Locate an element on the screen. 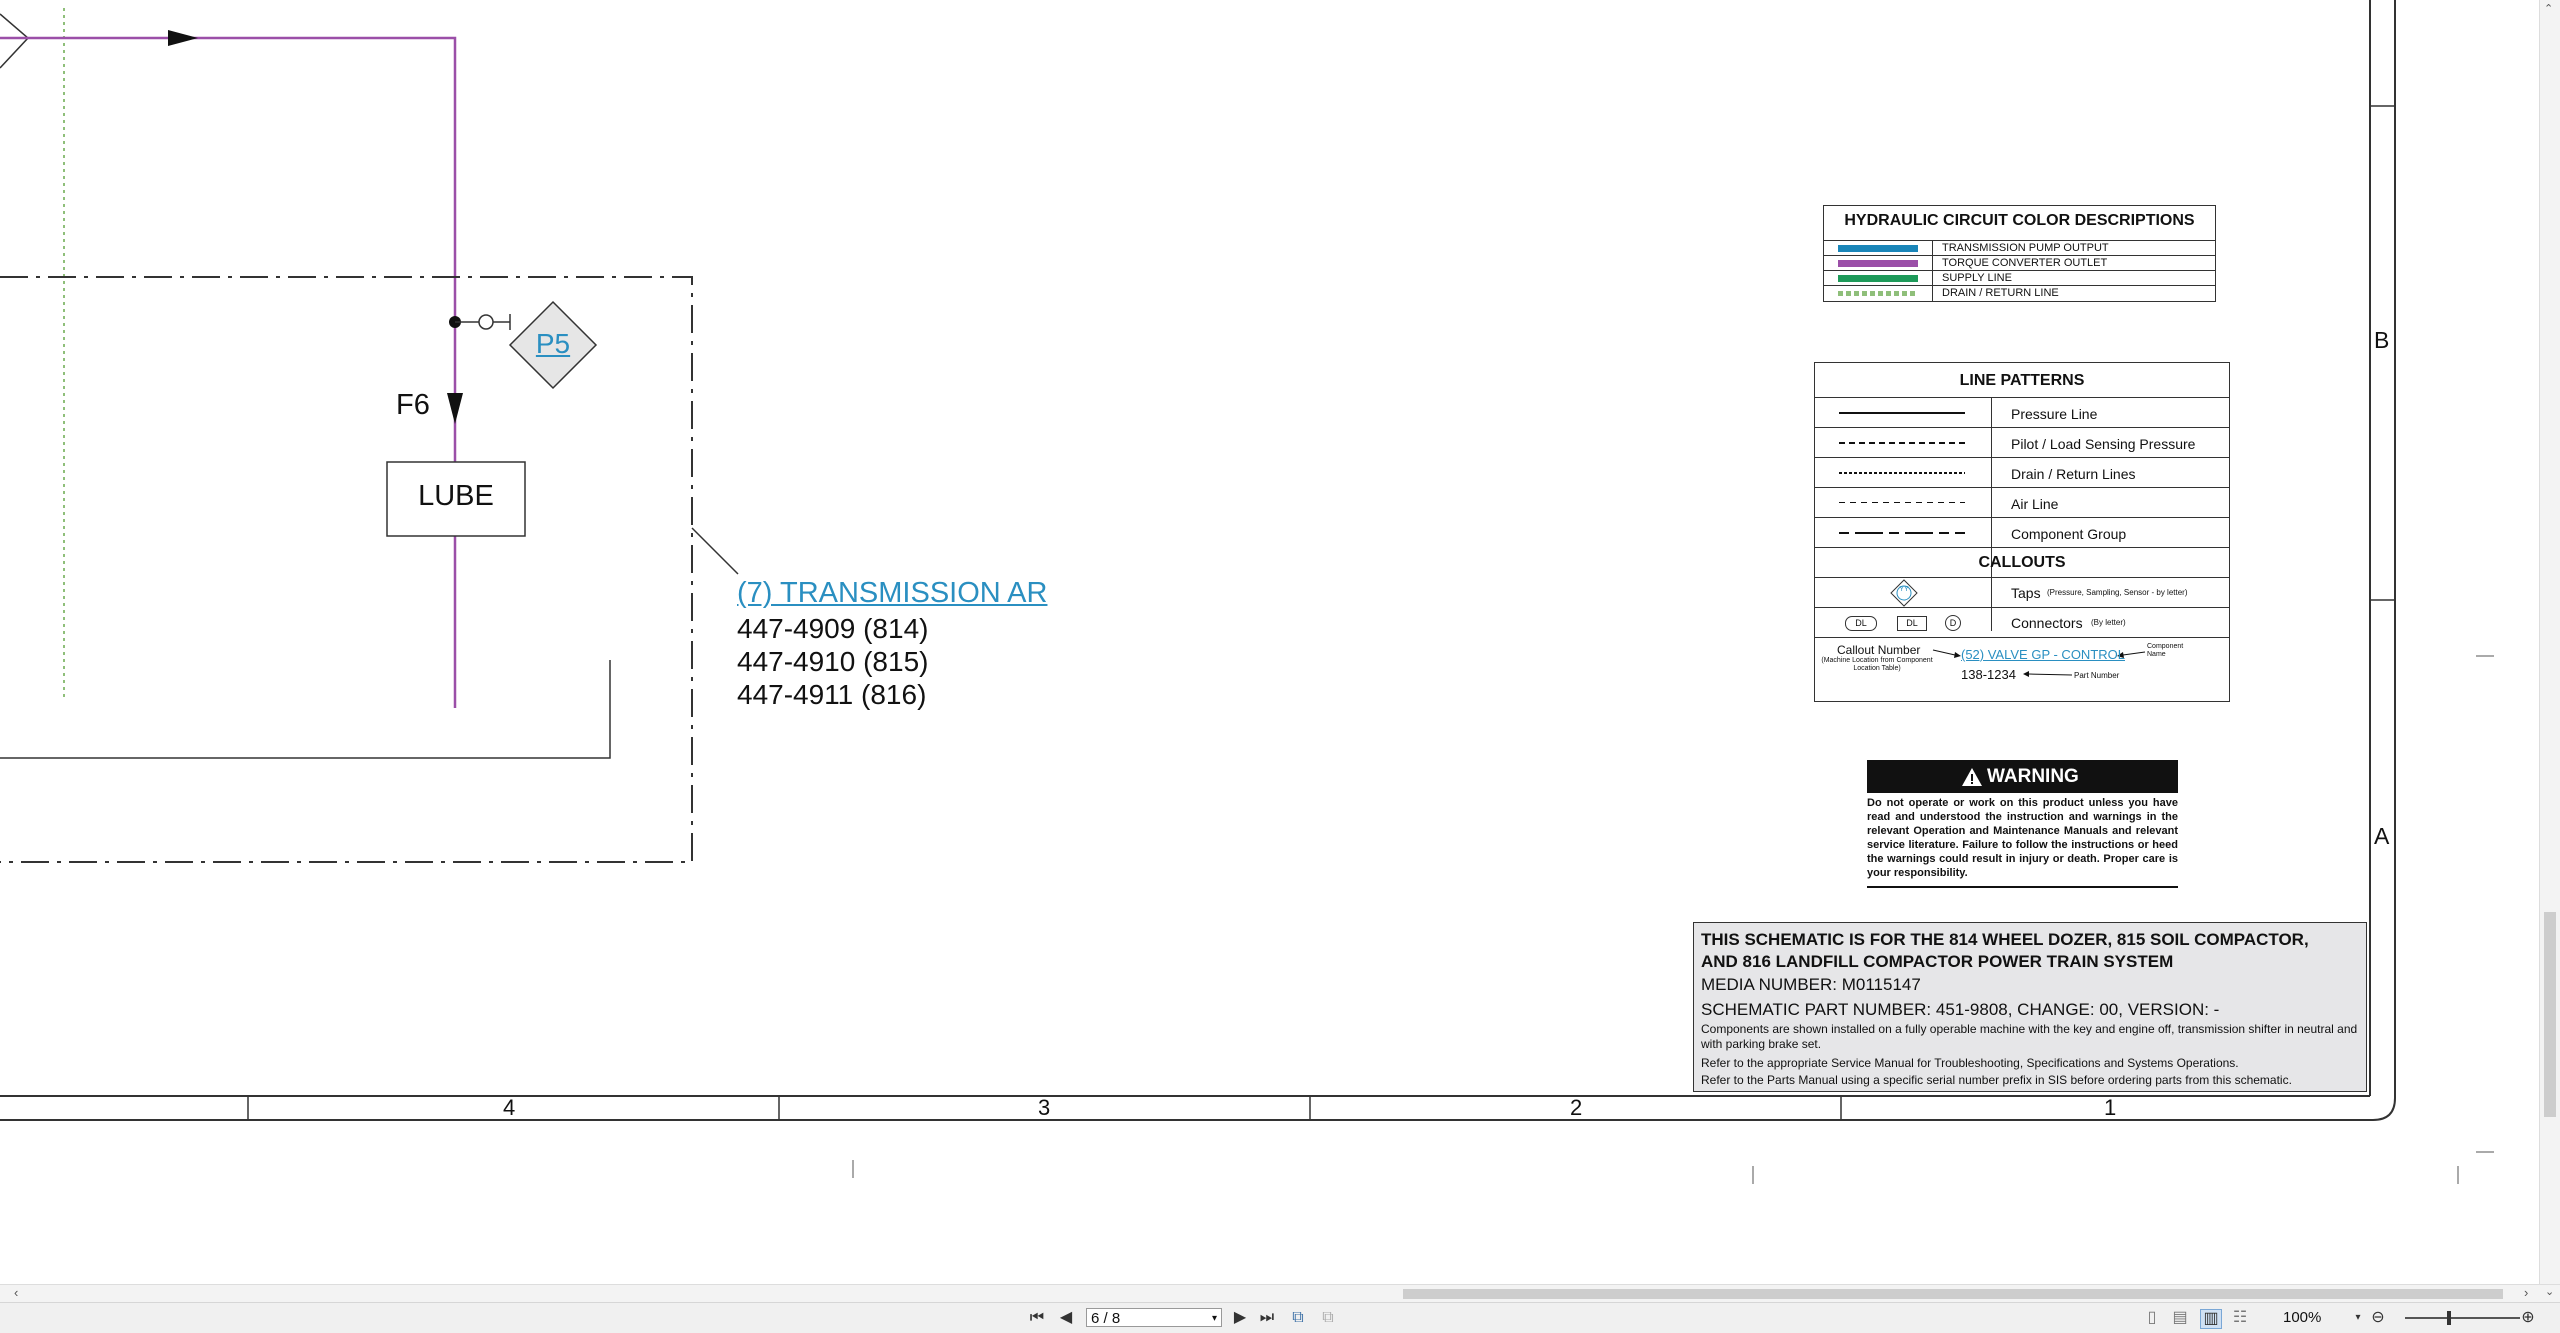  pattern-pilot is located at coordinates (1902, 443).